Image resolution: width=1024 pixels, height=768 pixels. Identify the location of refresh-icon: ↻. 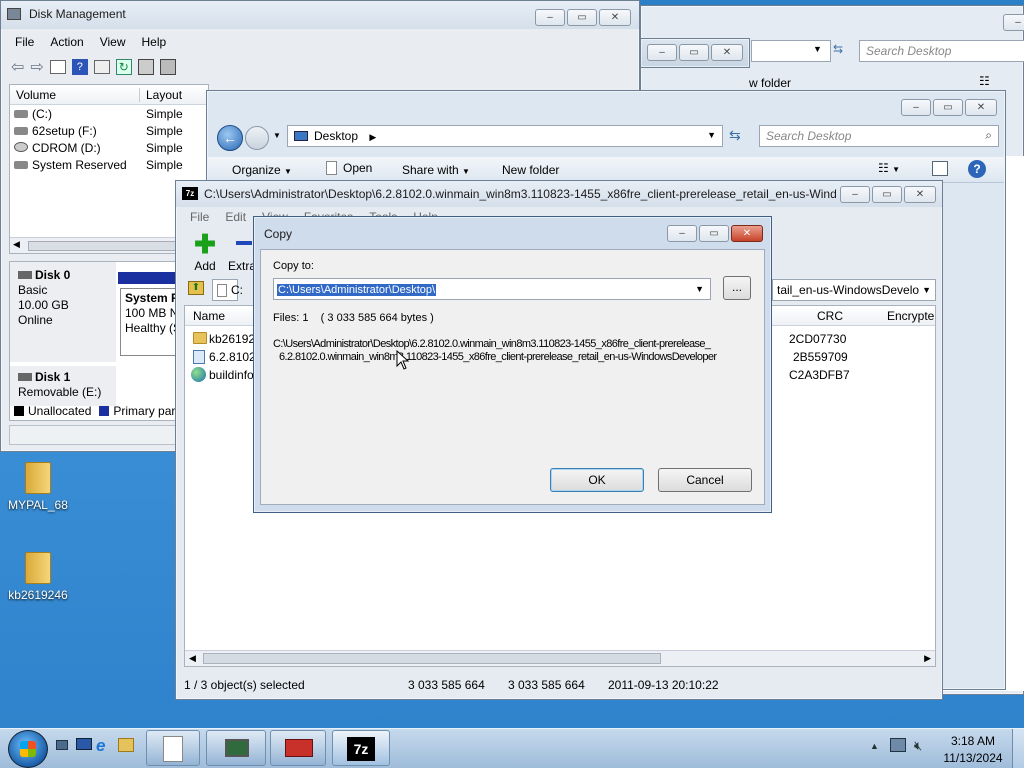
(123, 67).